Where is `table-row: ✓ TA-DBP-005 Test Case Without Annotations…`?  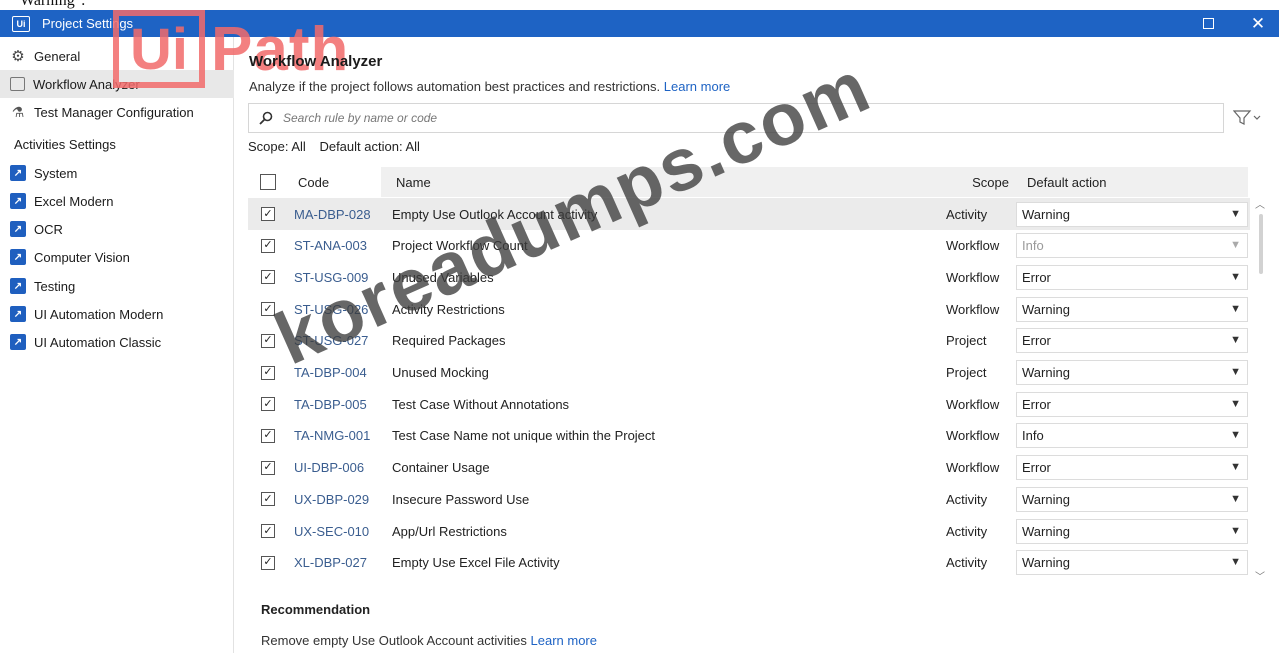 table-row: ✓ TA-DBP-005 Test Case Without Annotations… is located at coordinates (749, 404).